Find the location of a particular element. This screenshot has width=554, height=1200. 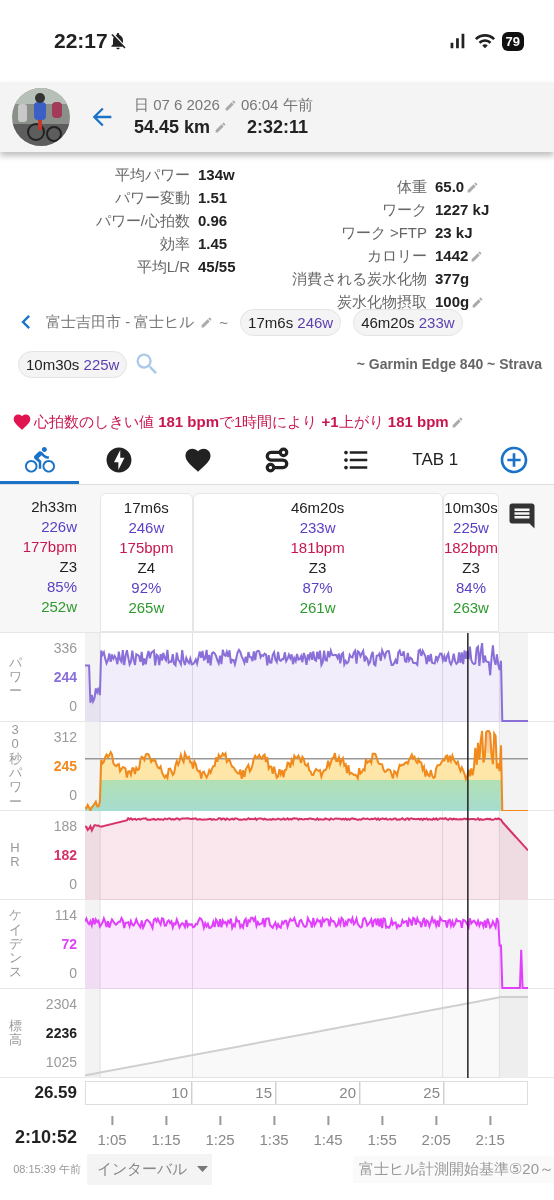

segment-label: 富士ヒル計測開始基準⑤20～ is located at coordinates (453, 1169).